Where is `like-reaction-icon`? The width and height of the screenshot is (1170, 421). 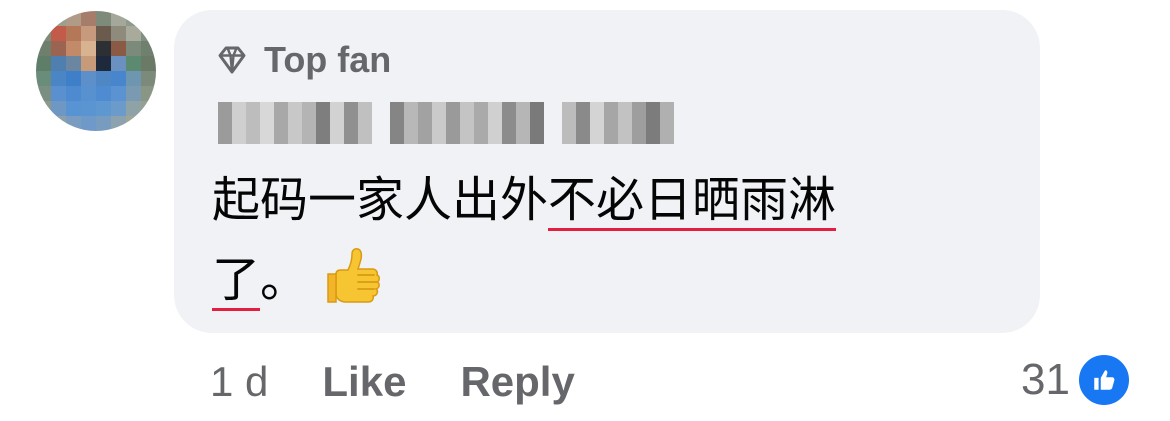
like-reaction-icon is located at coordinates (1104, 380).